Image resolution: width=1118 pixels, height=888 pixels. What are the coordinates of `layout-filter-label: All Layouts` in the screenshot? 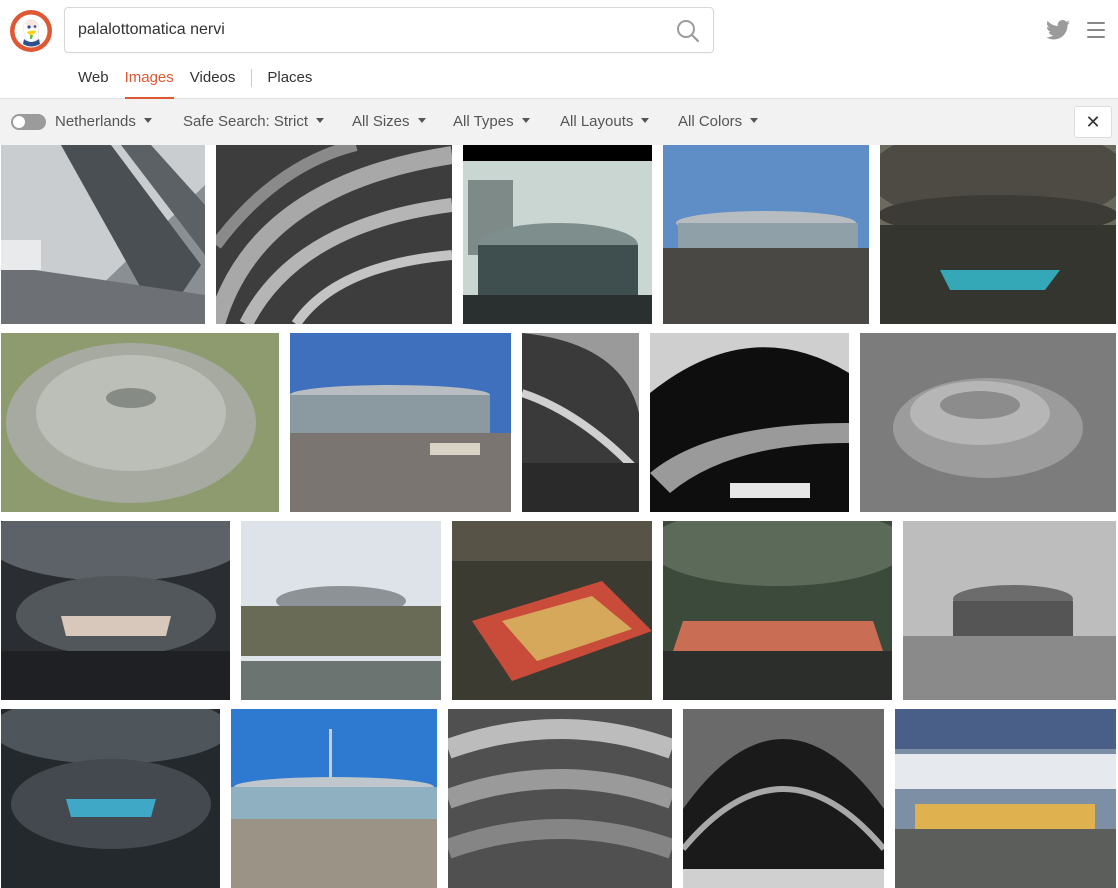 It's located at (597, 121).